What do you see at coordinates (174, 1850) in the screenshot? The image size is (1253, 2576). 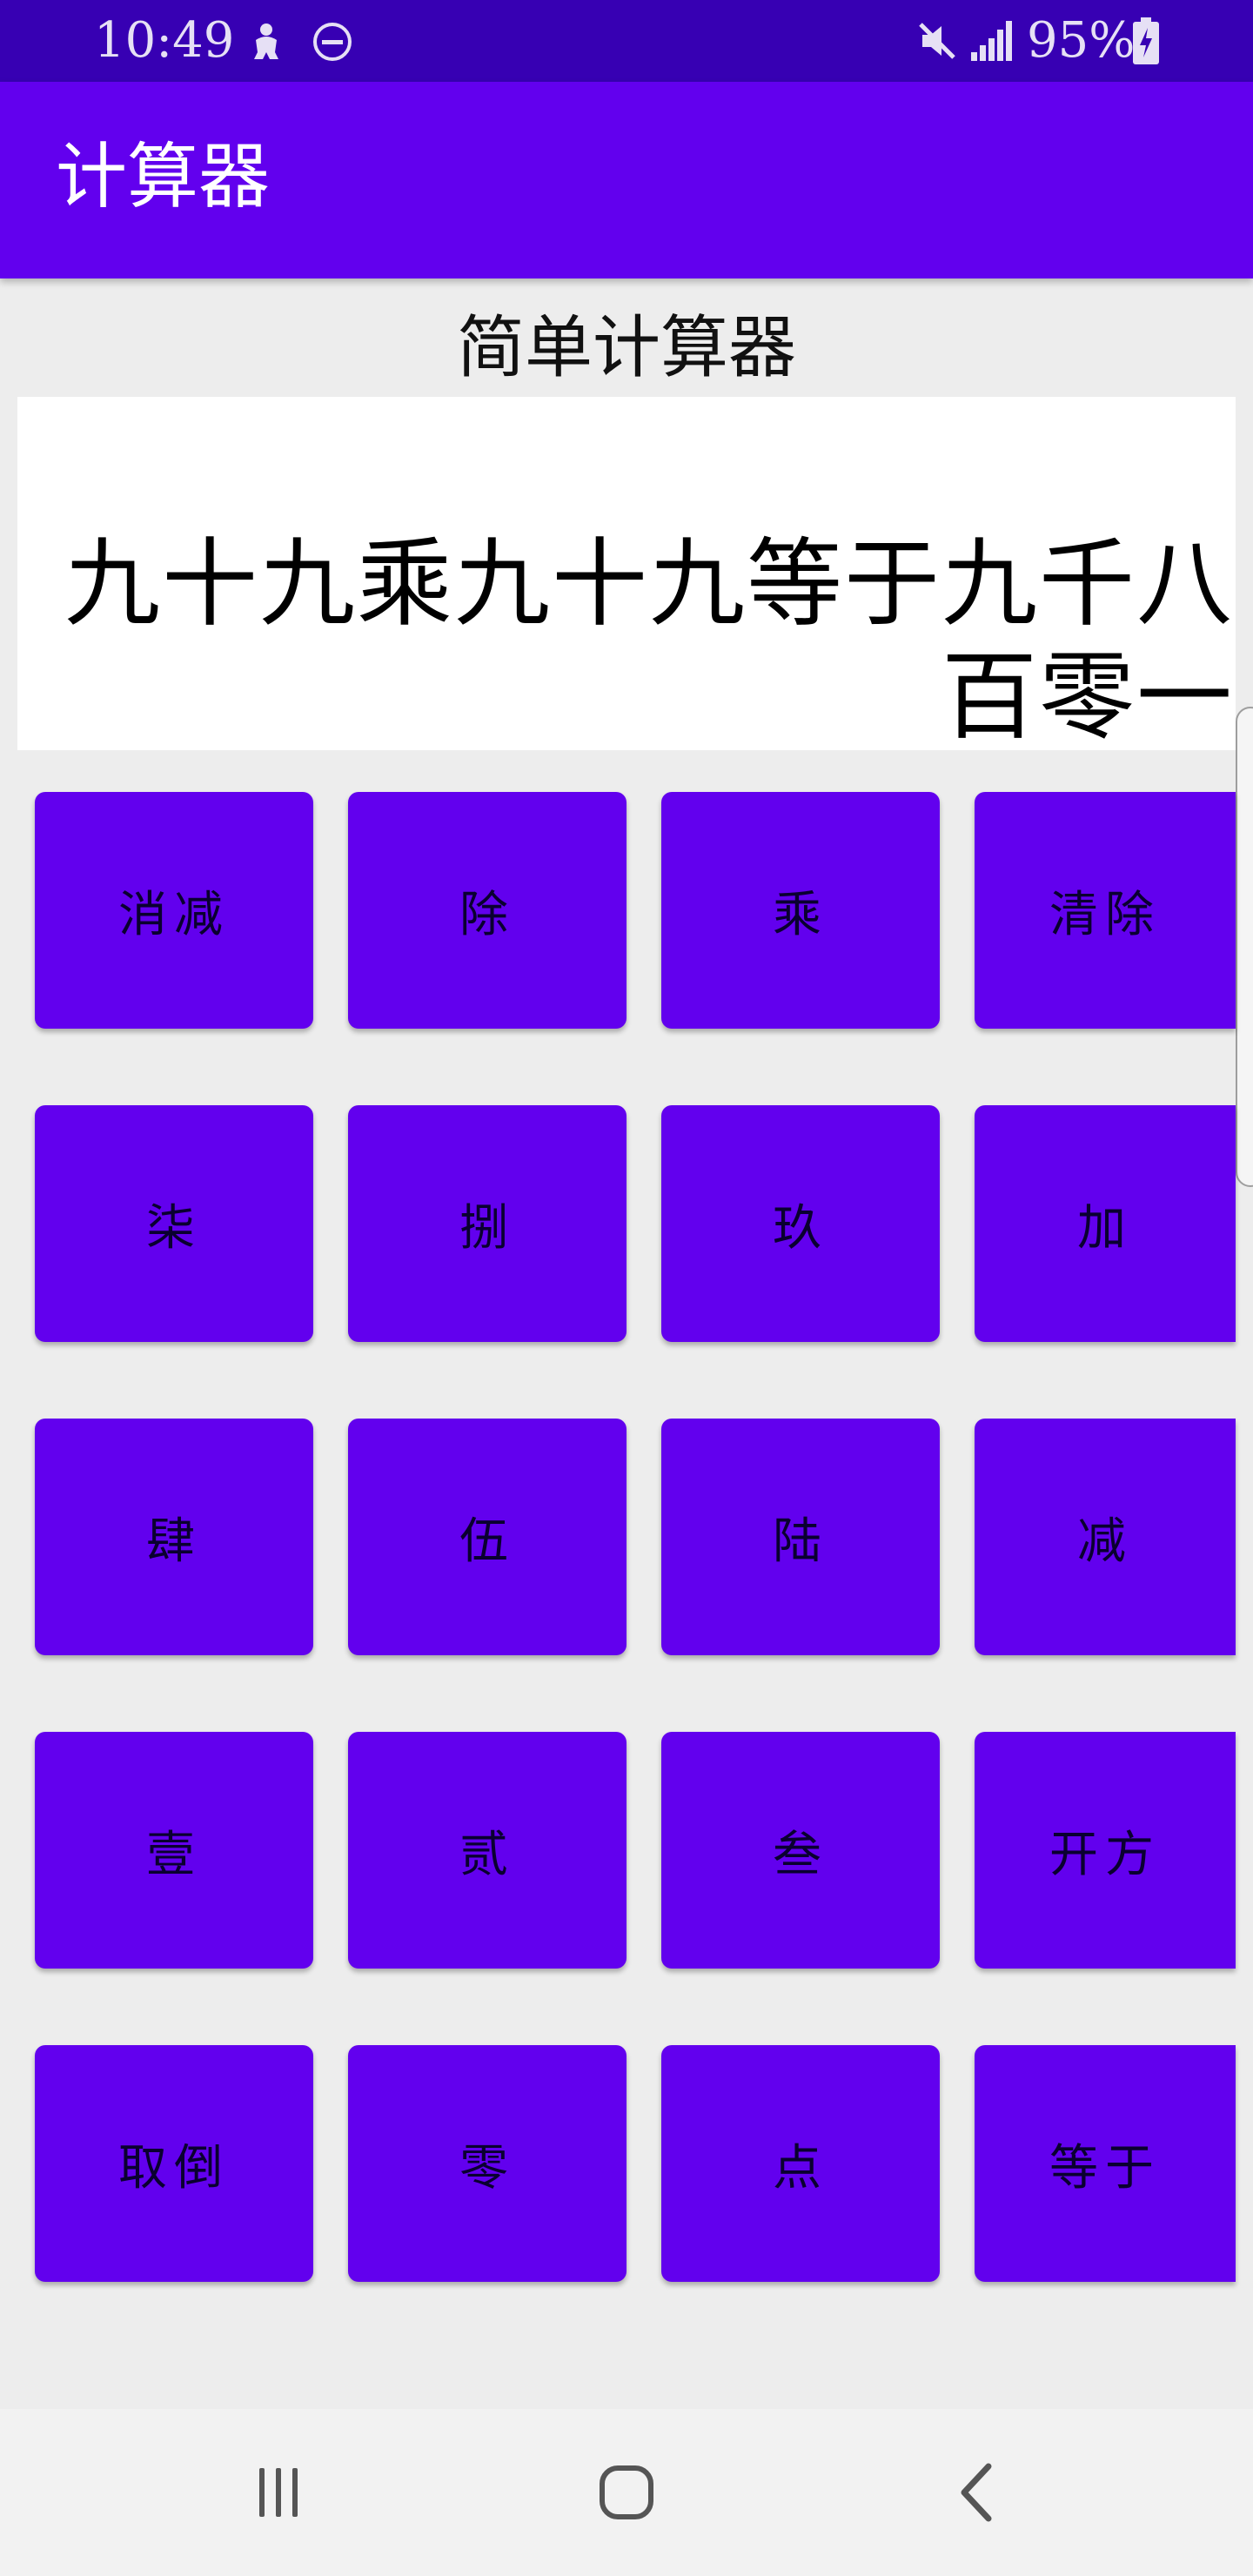 I see `one-button: 壹` at bounding box center [174, 1850].